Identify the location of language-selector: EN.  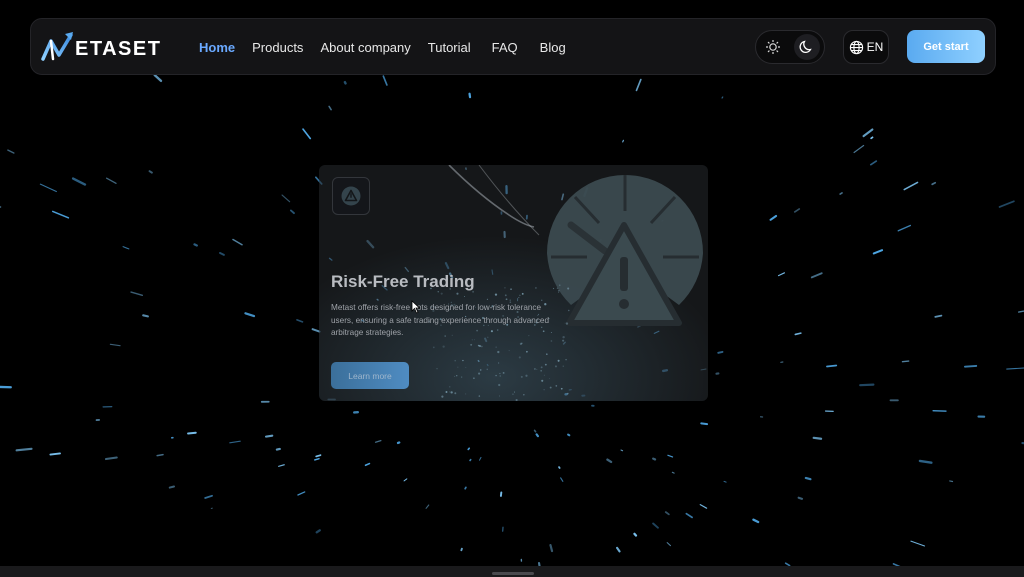
(866, 47).